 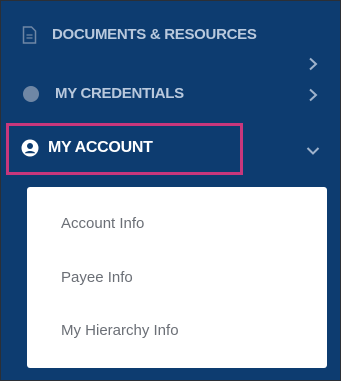 I want to click on nav-item-documents-resources: DOCUMENTS & RESOURCES, so click(x=170, y=45).